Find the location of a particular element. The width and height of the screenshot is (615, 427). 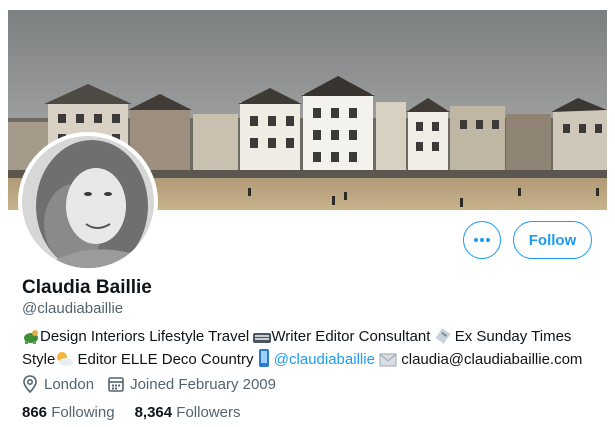

bio-mention-link: @claudiabaillie is located at coordinates (324, 359).